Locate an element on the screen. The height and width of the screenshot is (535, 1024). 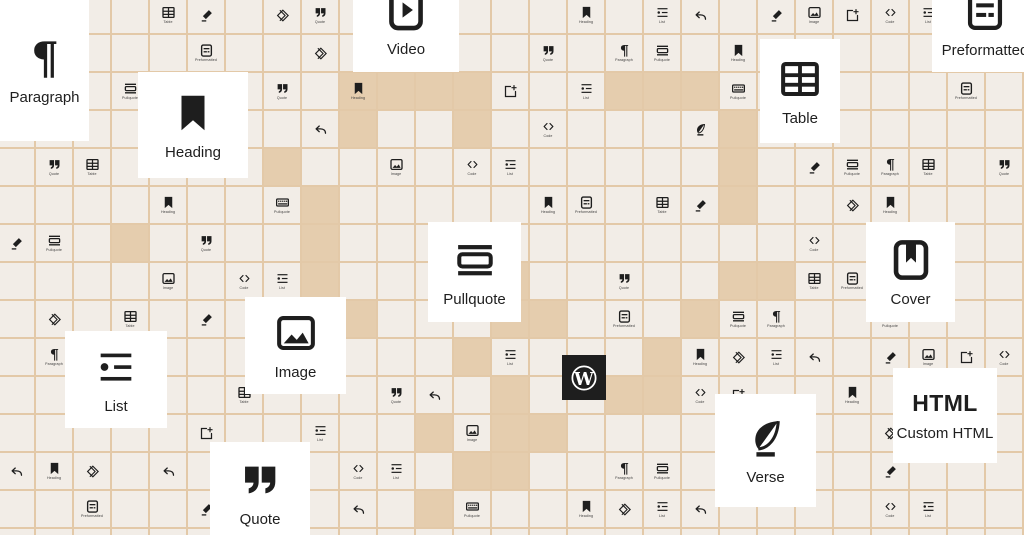
block-cell-verse is located at coordinates (700, 129).